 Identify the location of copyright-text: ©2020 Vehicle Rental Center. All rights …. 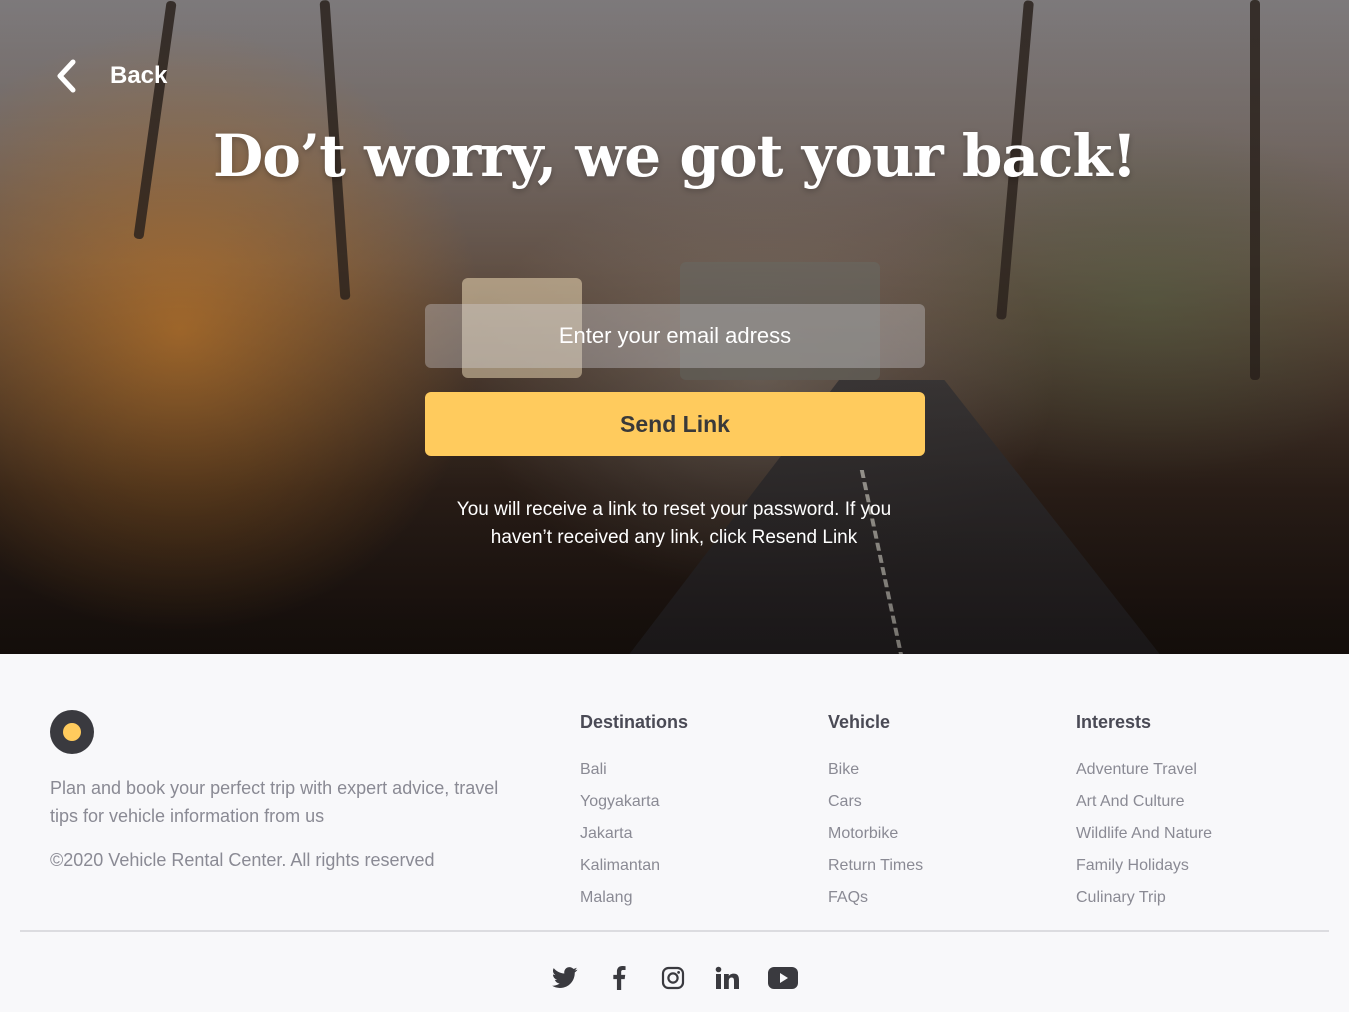
(242, 860).